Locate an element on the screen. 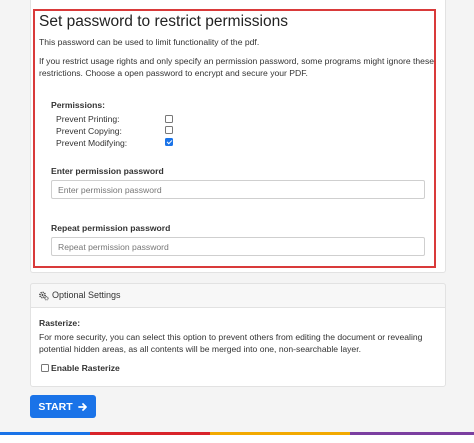 Image resolution: width=474 pixels, height=443 pixels. prevent-printing-checkbox is located at coordinates (169, 119).